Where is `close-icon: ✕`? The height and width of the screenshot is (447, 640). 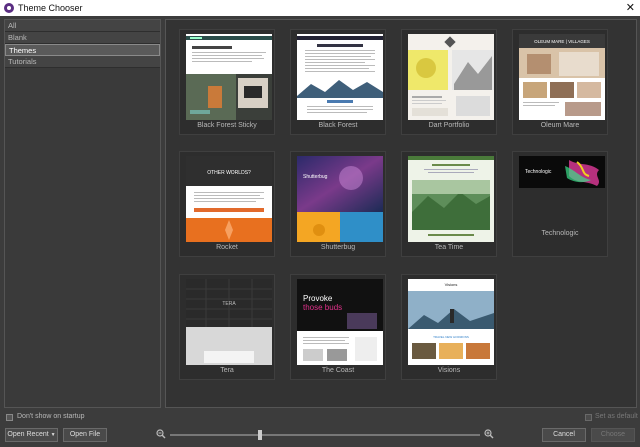
close-icon: ✕ is located at coordinates (630, 8).